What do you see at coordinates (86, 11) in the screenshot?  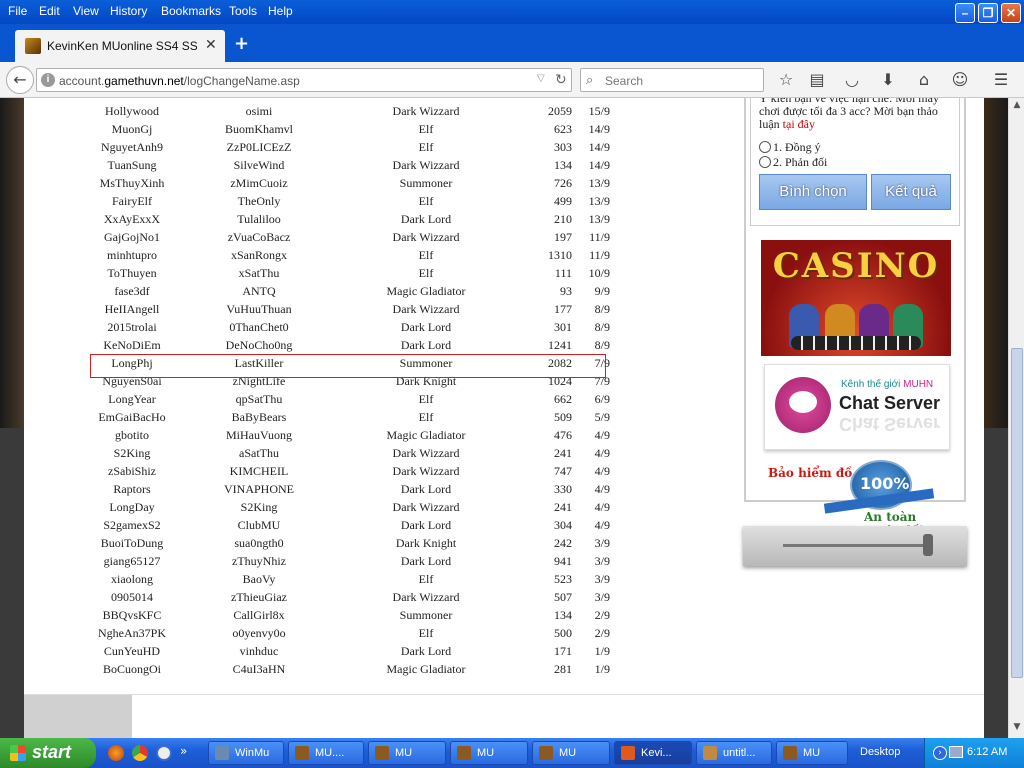 I see `menu-view: View` at bounding box center [86, 11].